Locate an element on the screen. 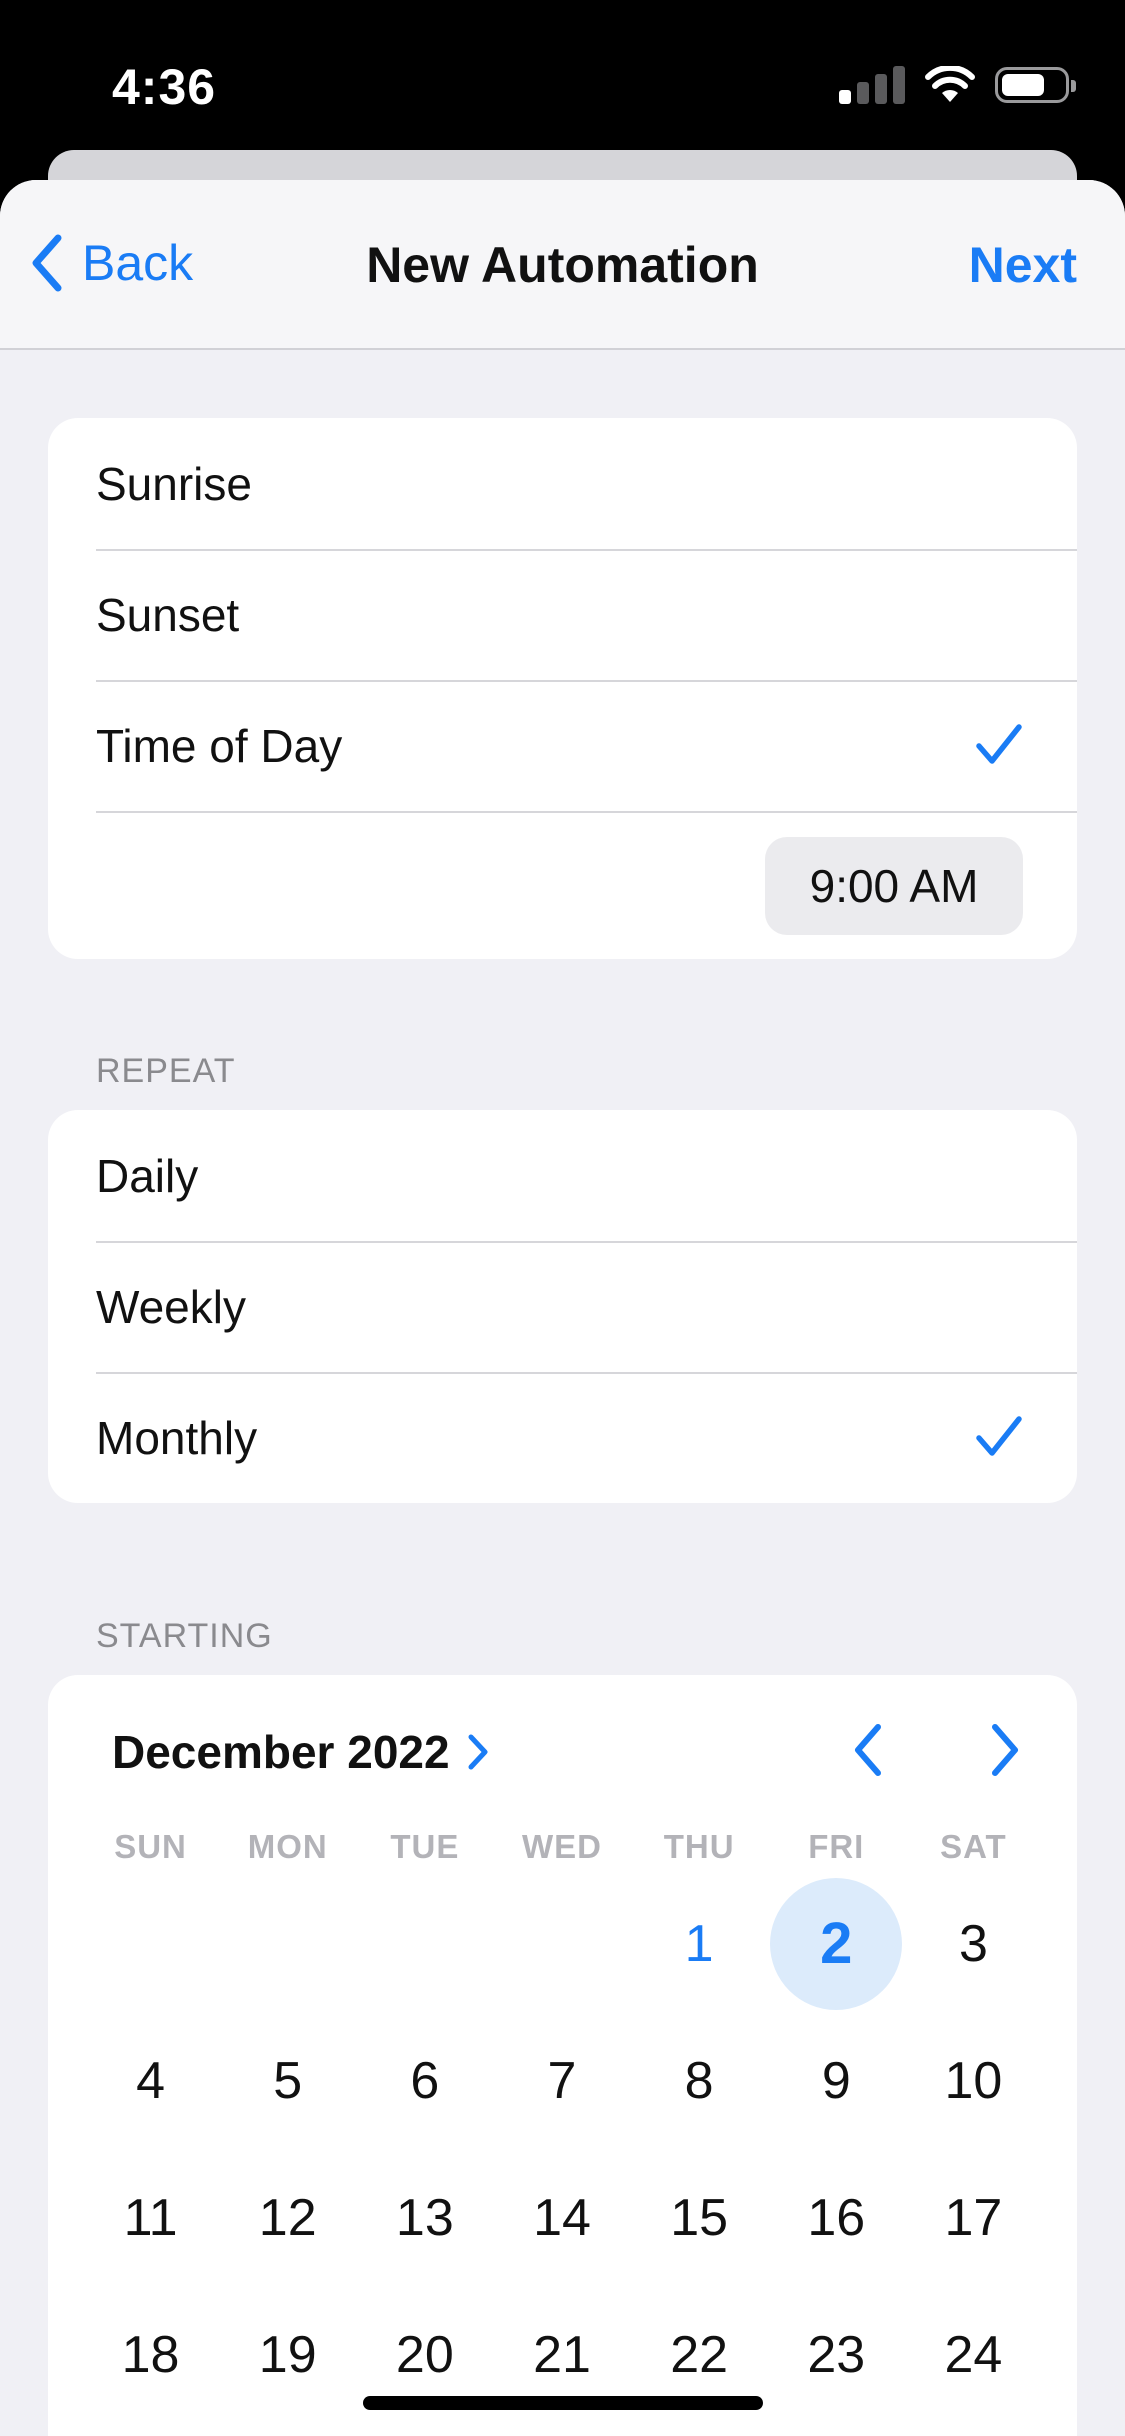  option-label: Monthly is located at coordinates (177, 1437).